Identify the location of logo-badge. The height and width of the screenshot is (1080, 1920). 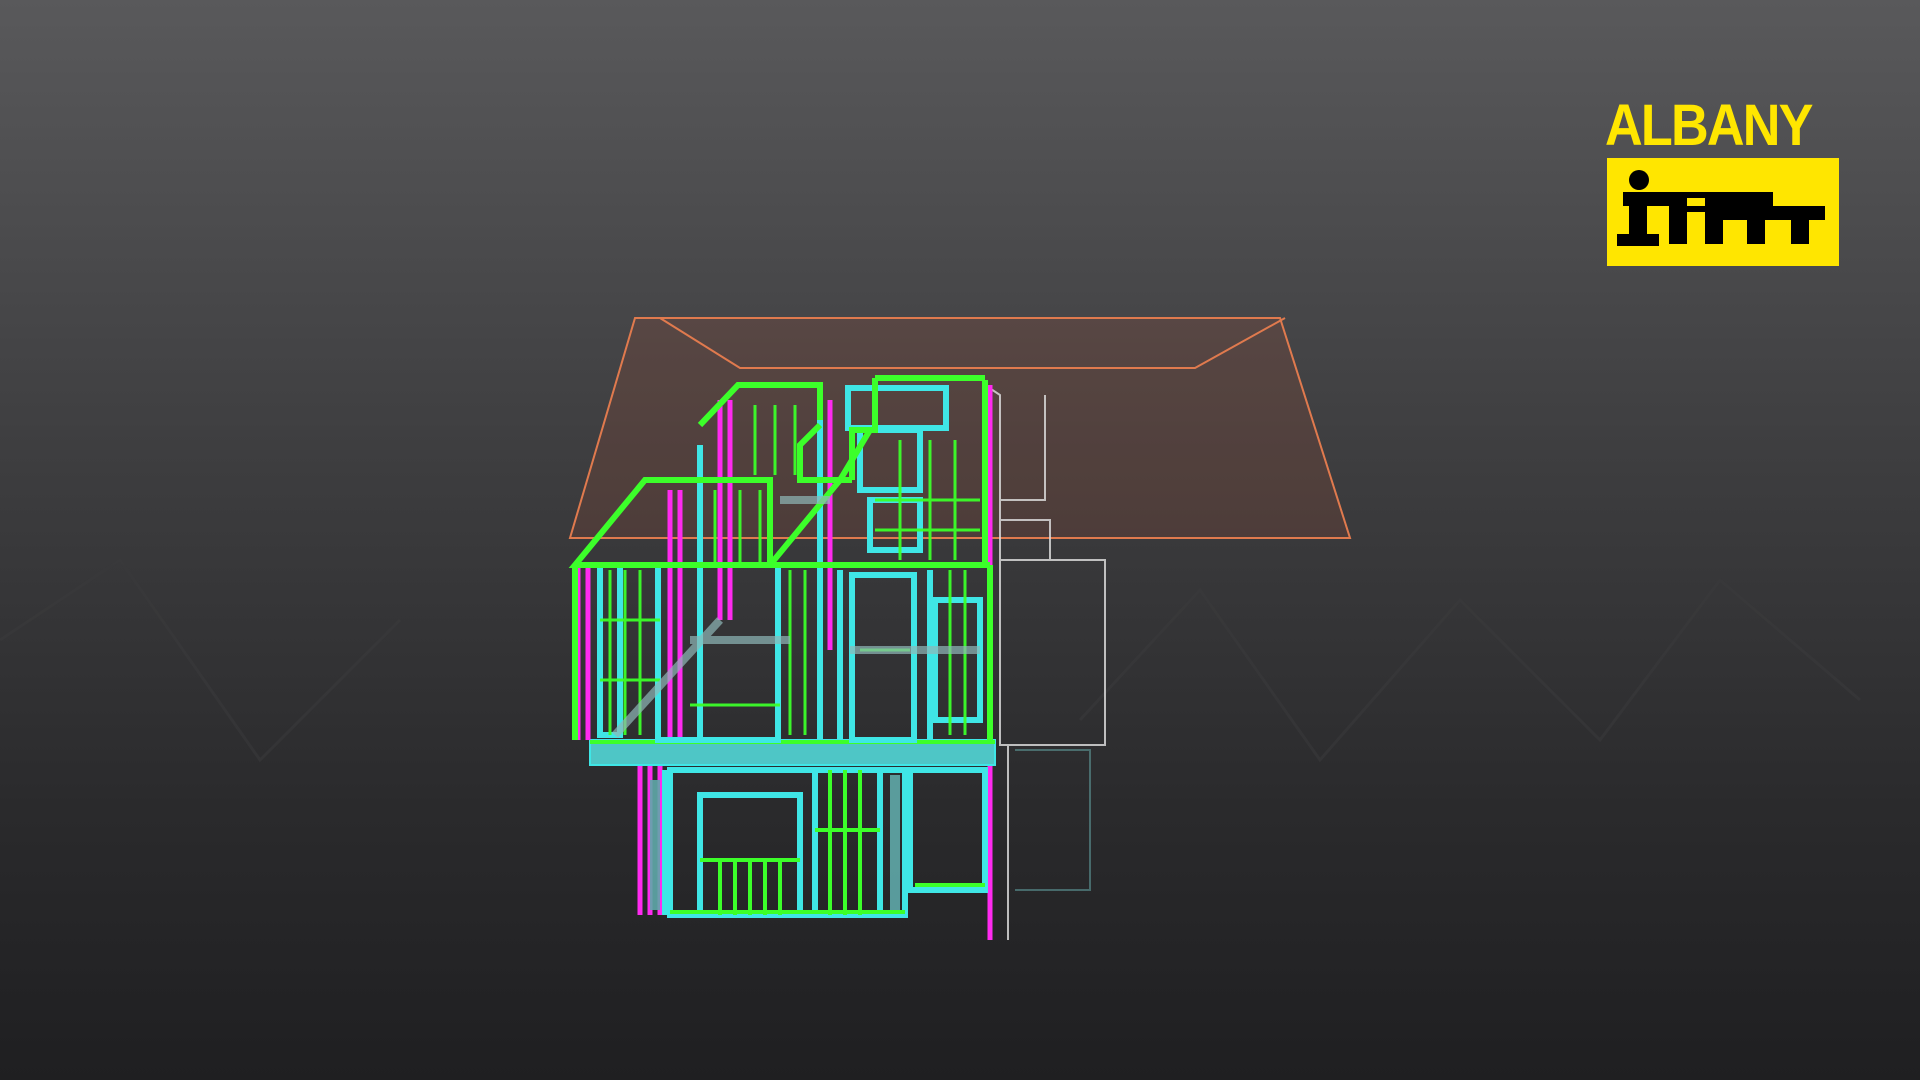
(1723, 212).